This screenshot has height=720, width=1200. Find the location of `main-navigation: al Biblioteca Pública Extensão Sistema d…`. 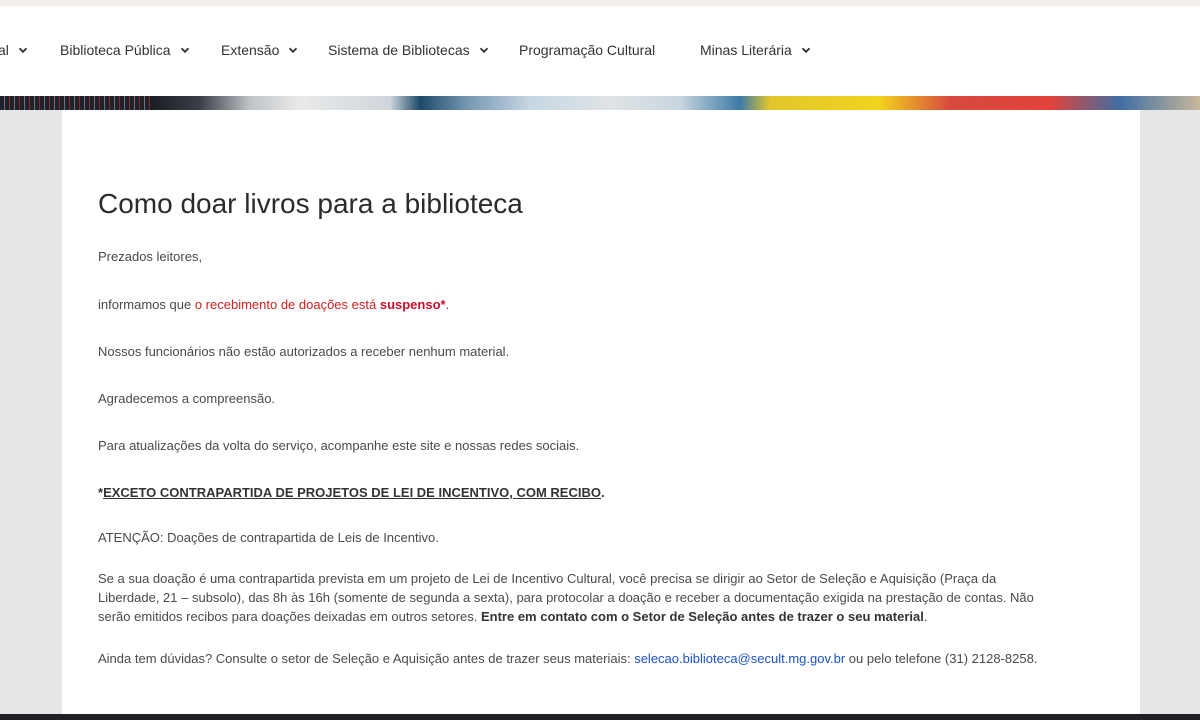

main-navigation: al Biblioteca Pública Extensão Sistema d… is located at coordinates (600, 51).